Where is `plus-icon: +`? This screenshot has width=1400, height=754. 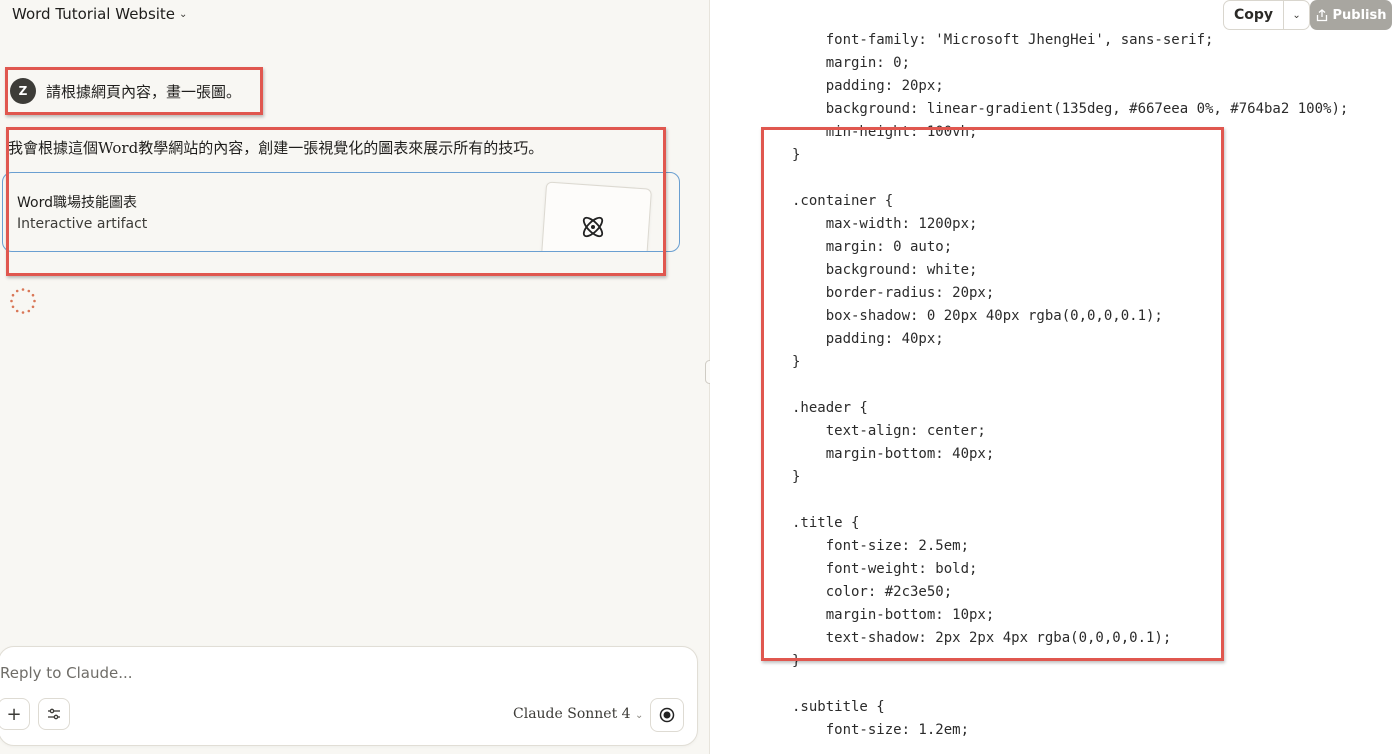
plus-icon: + is located at coordinates (14, 714).